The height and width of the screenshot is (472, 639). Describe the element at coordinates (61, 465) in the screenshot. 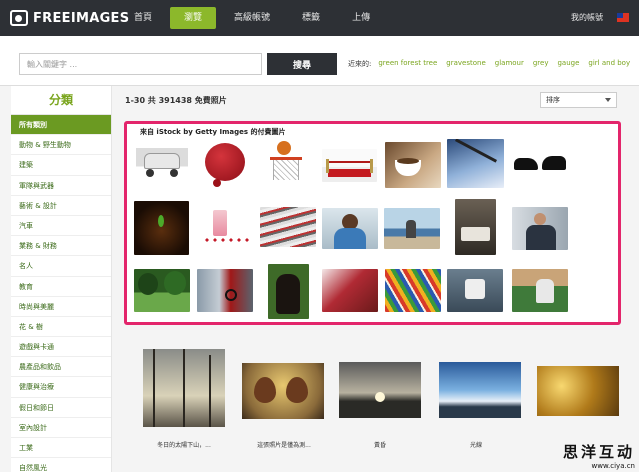

I see `sidebar-item-nature: 自然風光` at that location.